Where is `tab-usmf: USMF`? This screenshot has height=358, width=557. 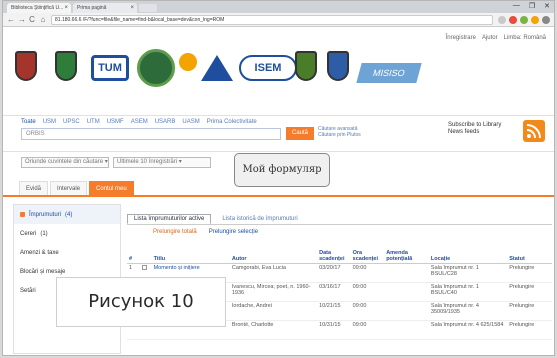
tab-usmf: USMF is located at coordinates (115, 122).